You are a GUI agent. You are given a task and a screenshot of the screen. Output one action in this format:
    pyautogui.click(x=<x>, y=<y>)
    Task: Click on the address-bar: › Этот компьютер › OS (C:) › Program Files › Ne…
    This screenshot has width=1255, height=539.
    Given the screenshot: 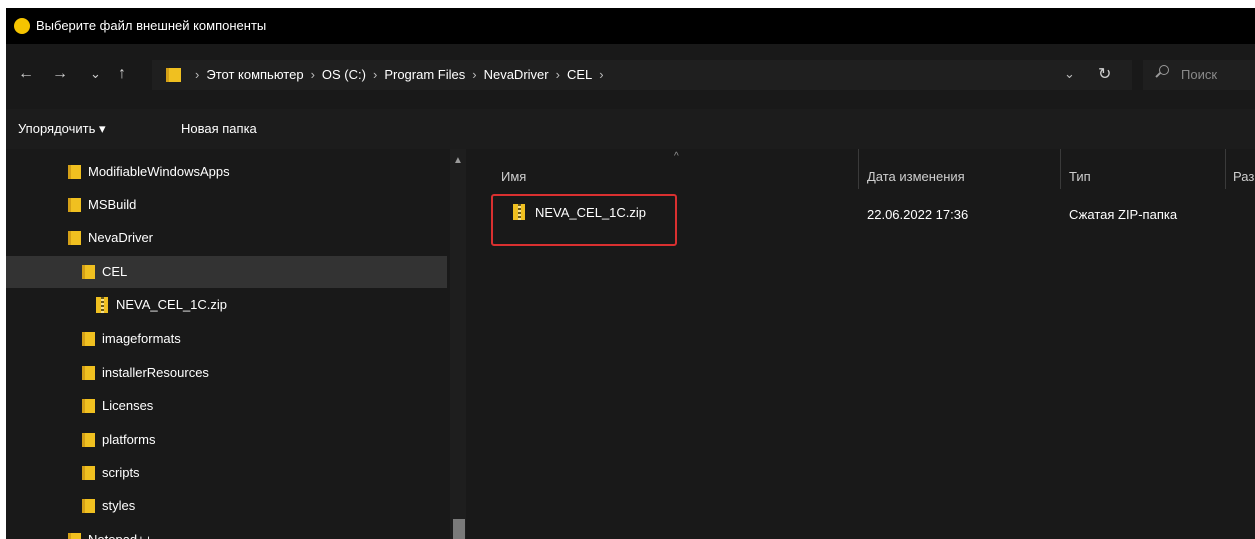 What is the action you would take?
    pyautogui.click(x=642, y=75)
    